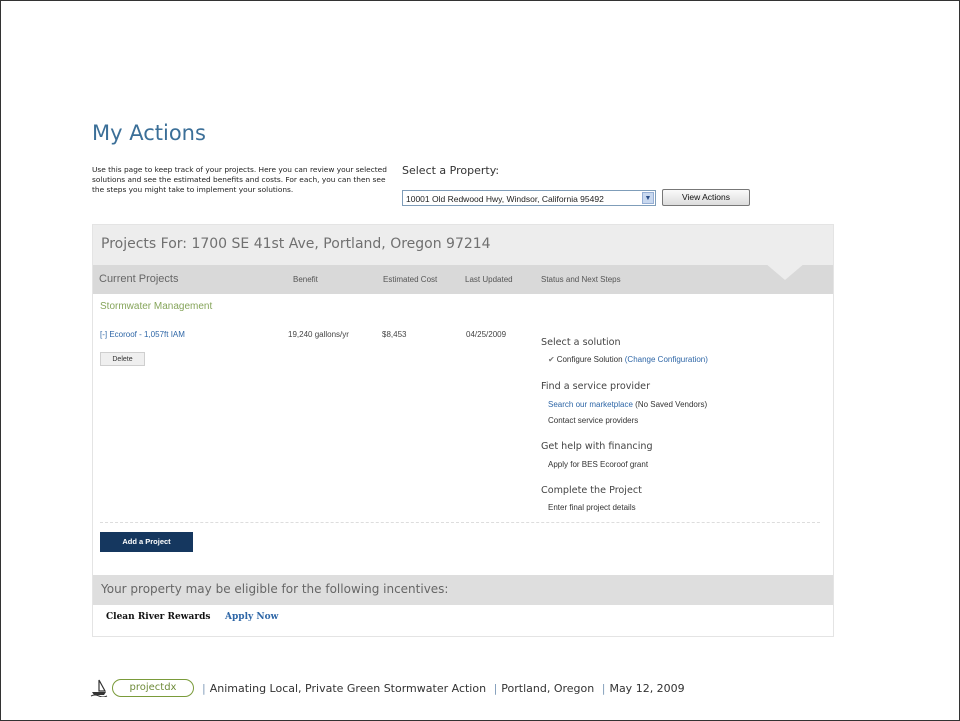  What do you see at coordinates (647, 688) in the screenshot?
I see `footer-date: May 12, 2009` at bounding box center [647, 688].